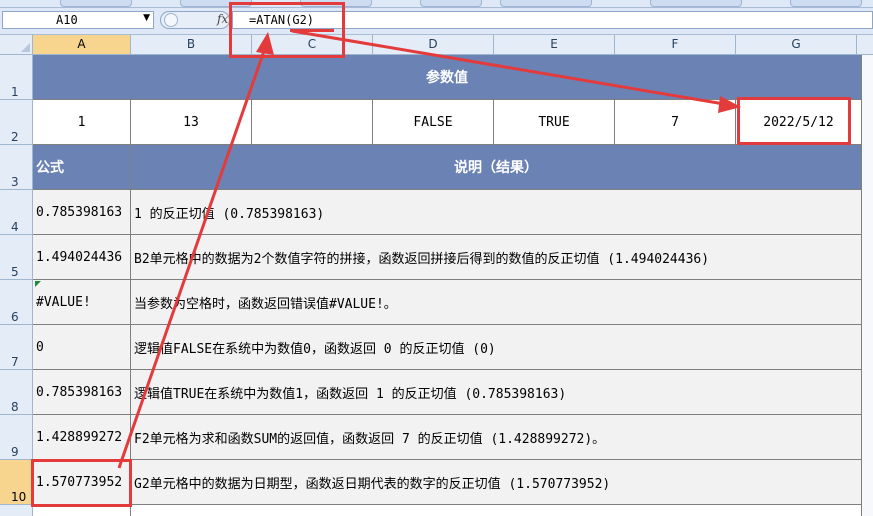  Describe the element at coordinates (192, 258) in the screenshot. I see `arrow-line-to-formula` at that location.